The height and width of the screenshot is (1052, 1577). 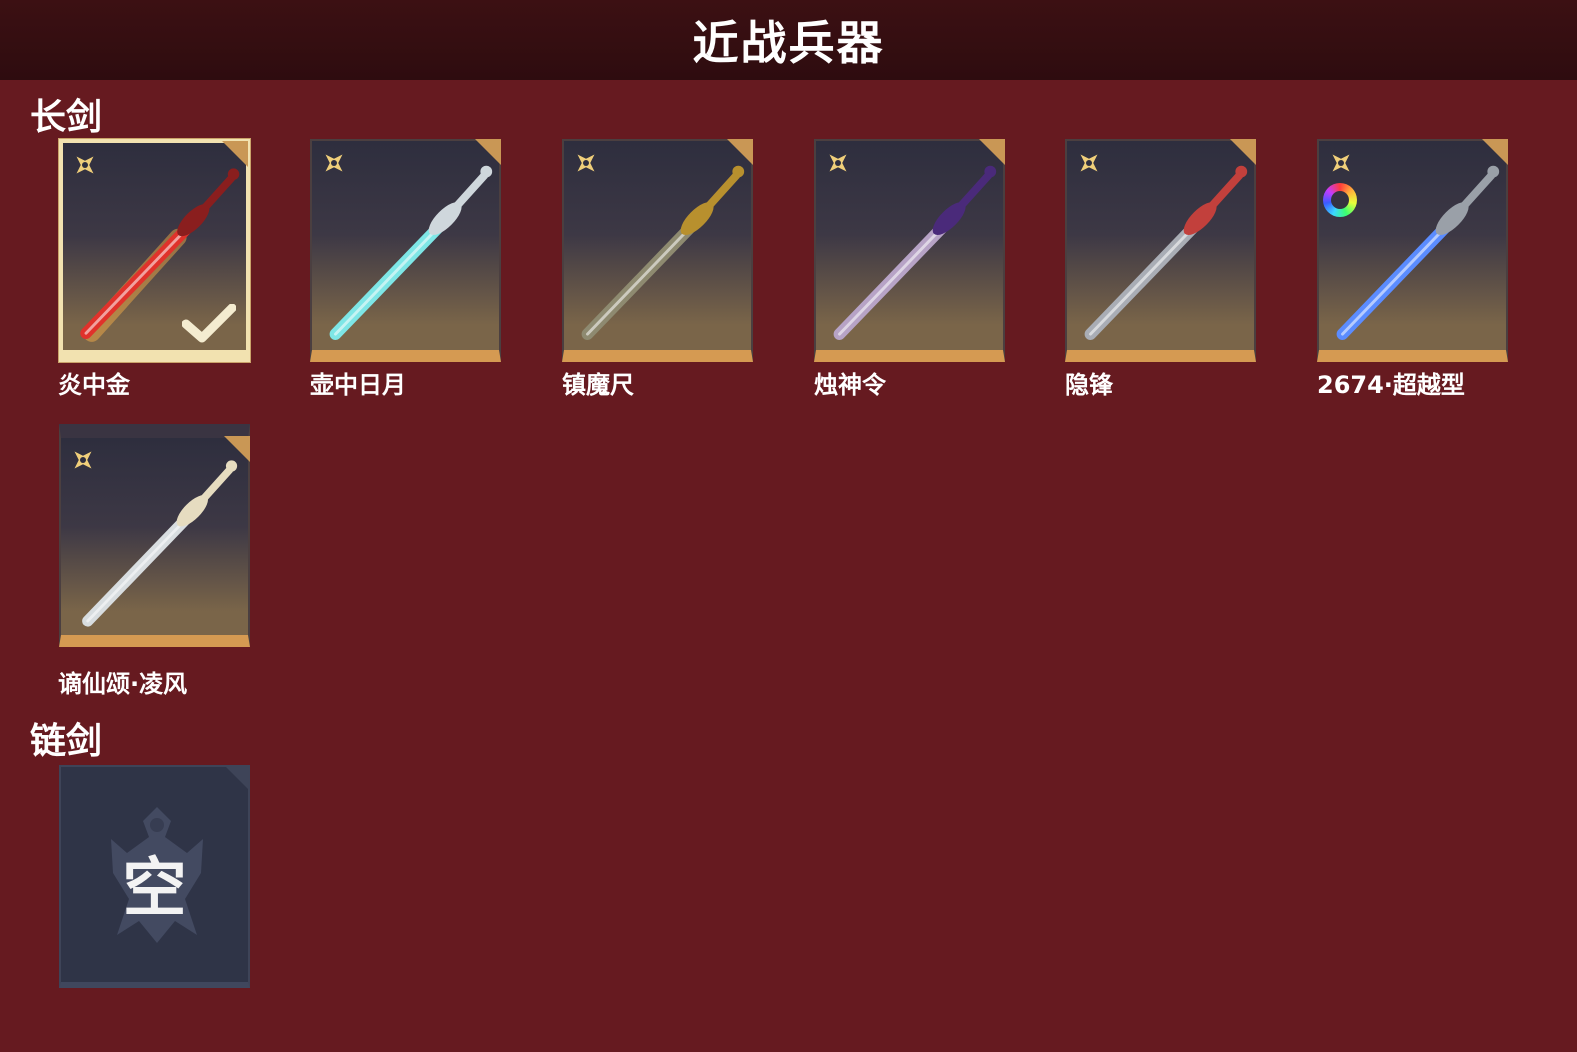 What do you see at coordinates (237, 778) in the screenshot?
I see `corner-tab` at bounding box center [237, 778].